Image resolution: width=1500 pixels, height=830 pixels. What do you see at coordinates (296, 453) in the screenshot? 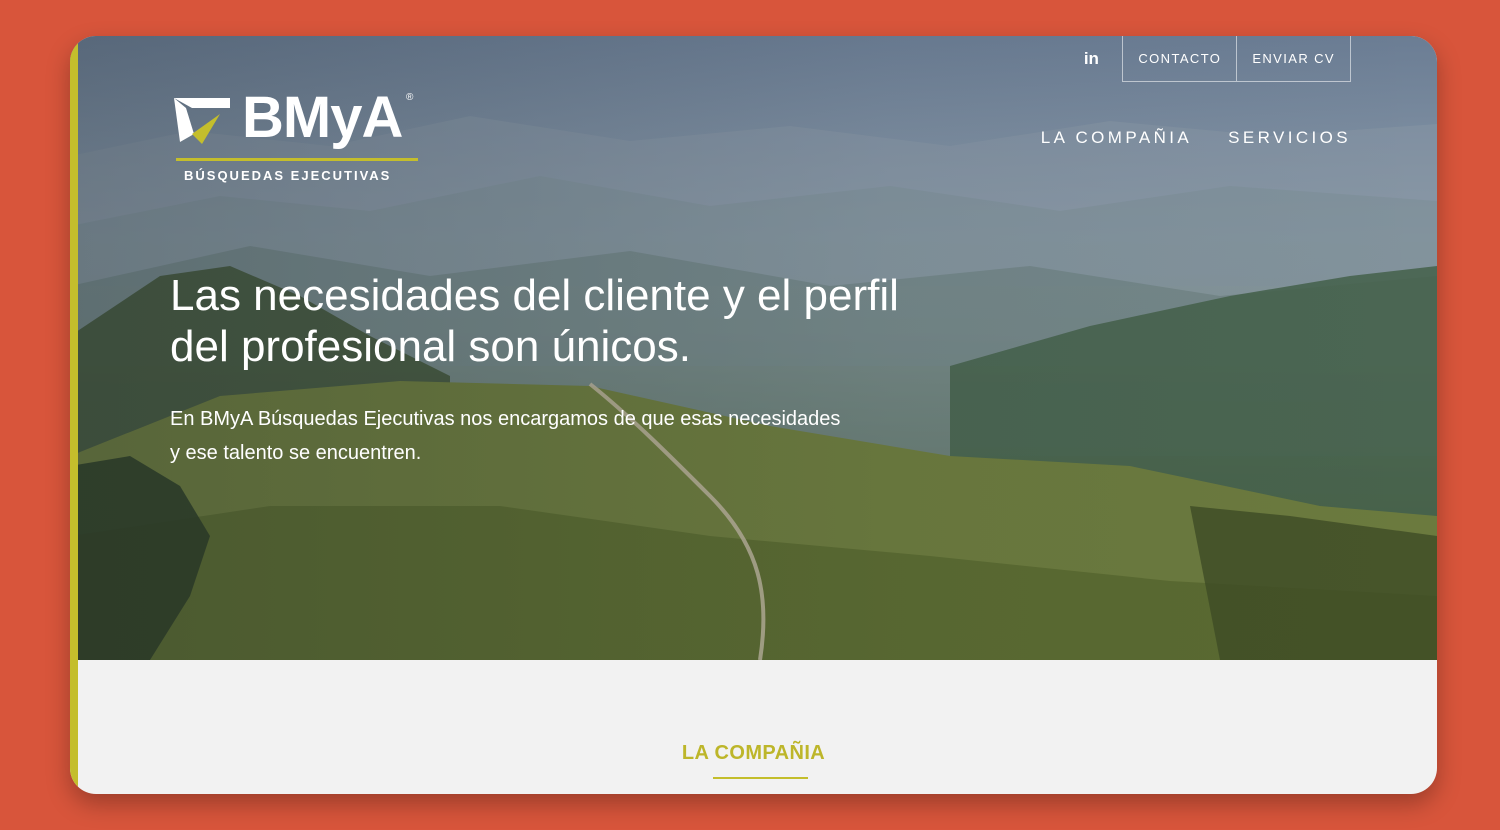
I see `hero-subheading-line-2: y ese talento se encuentren.` at bounding box center [296, 453].